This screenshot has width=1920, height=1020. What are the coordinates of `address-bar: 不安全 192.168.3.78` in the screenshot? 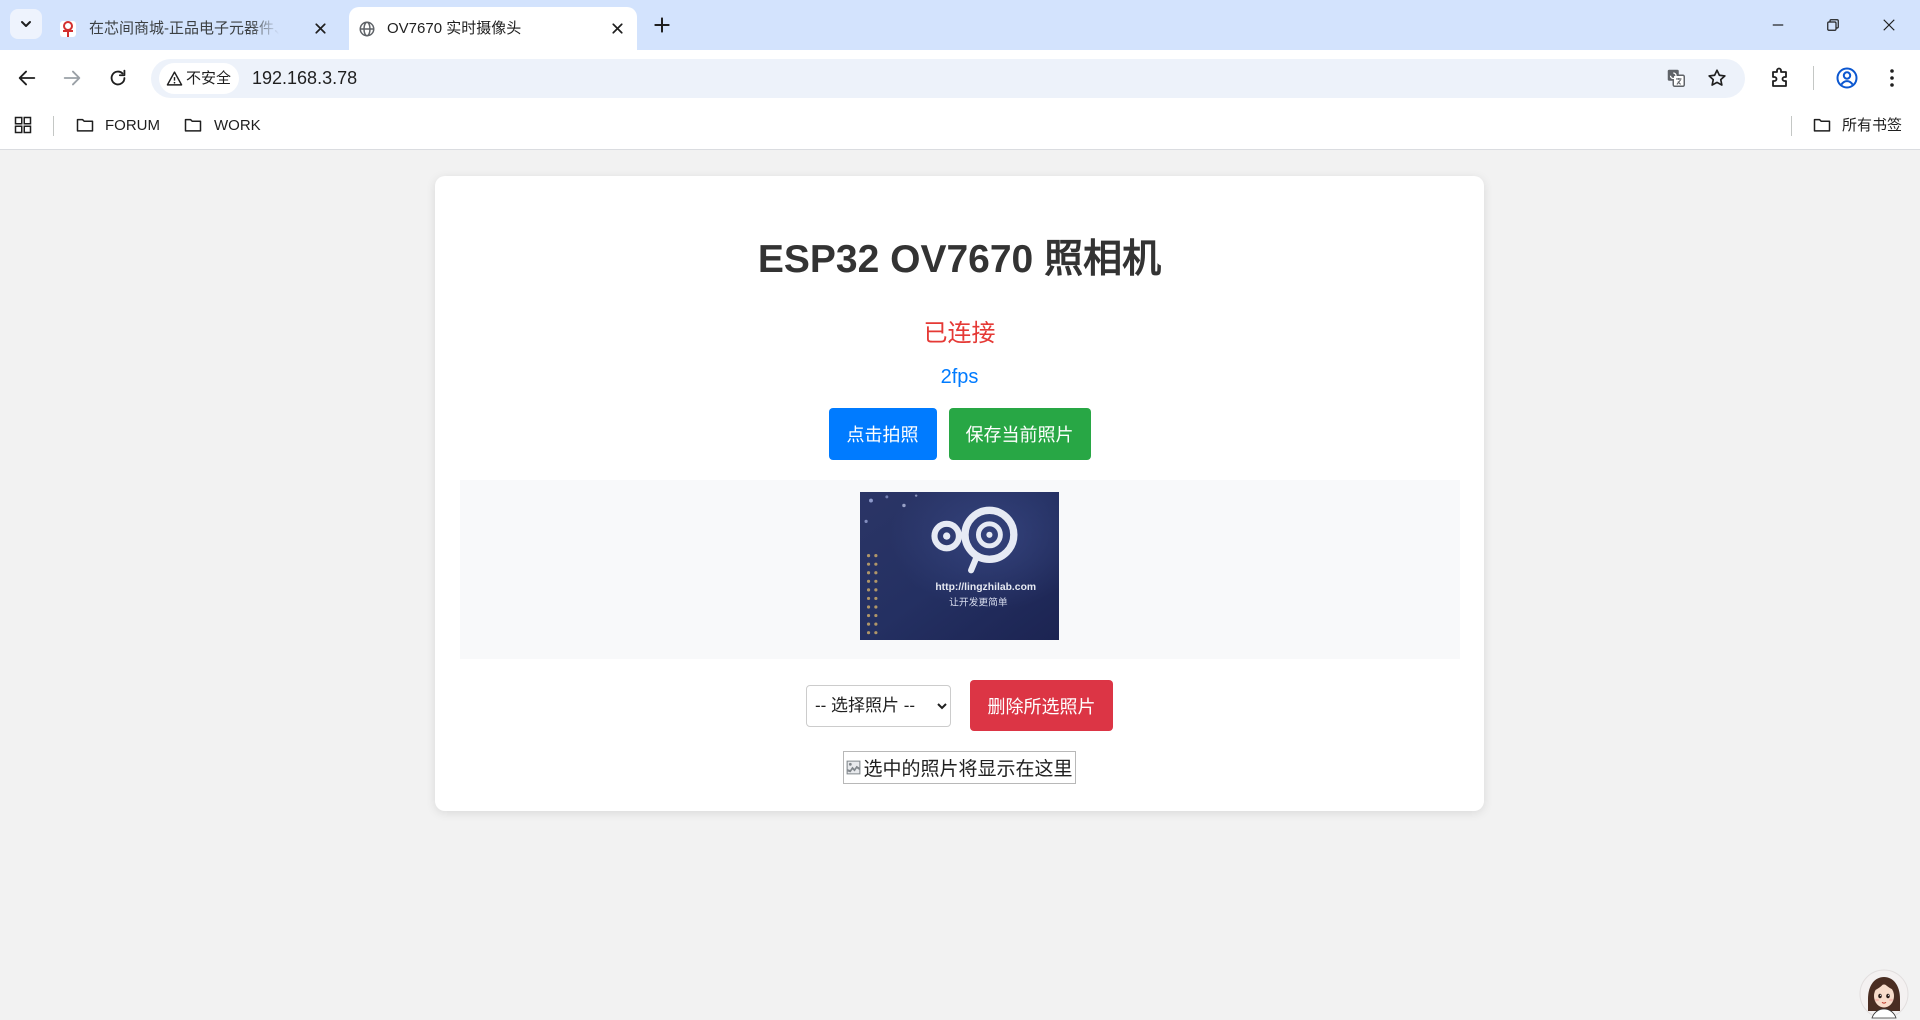 It's located at (948, 78).